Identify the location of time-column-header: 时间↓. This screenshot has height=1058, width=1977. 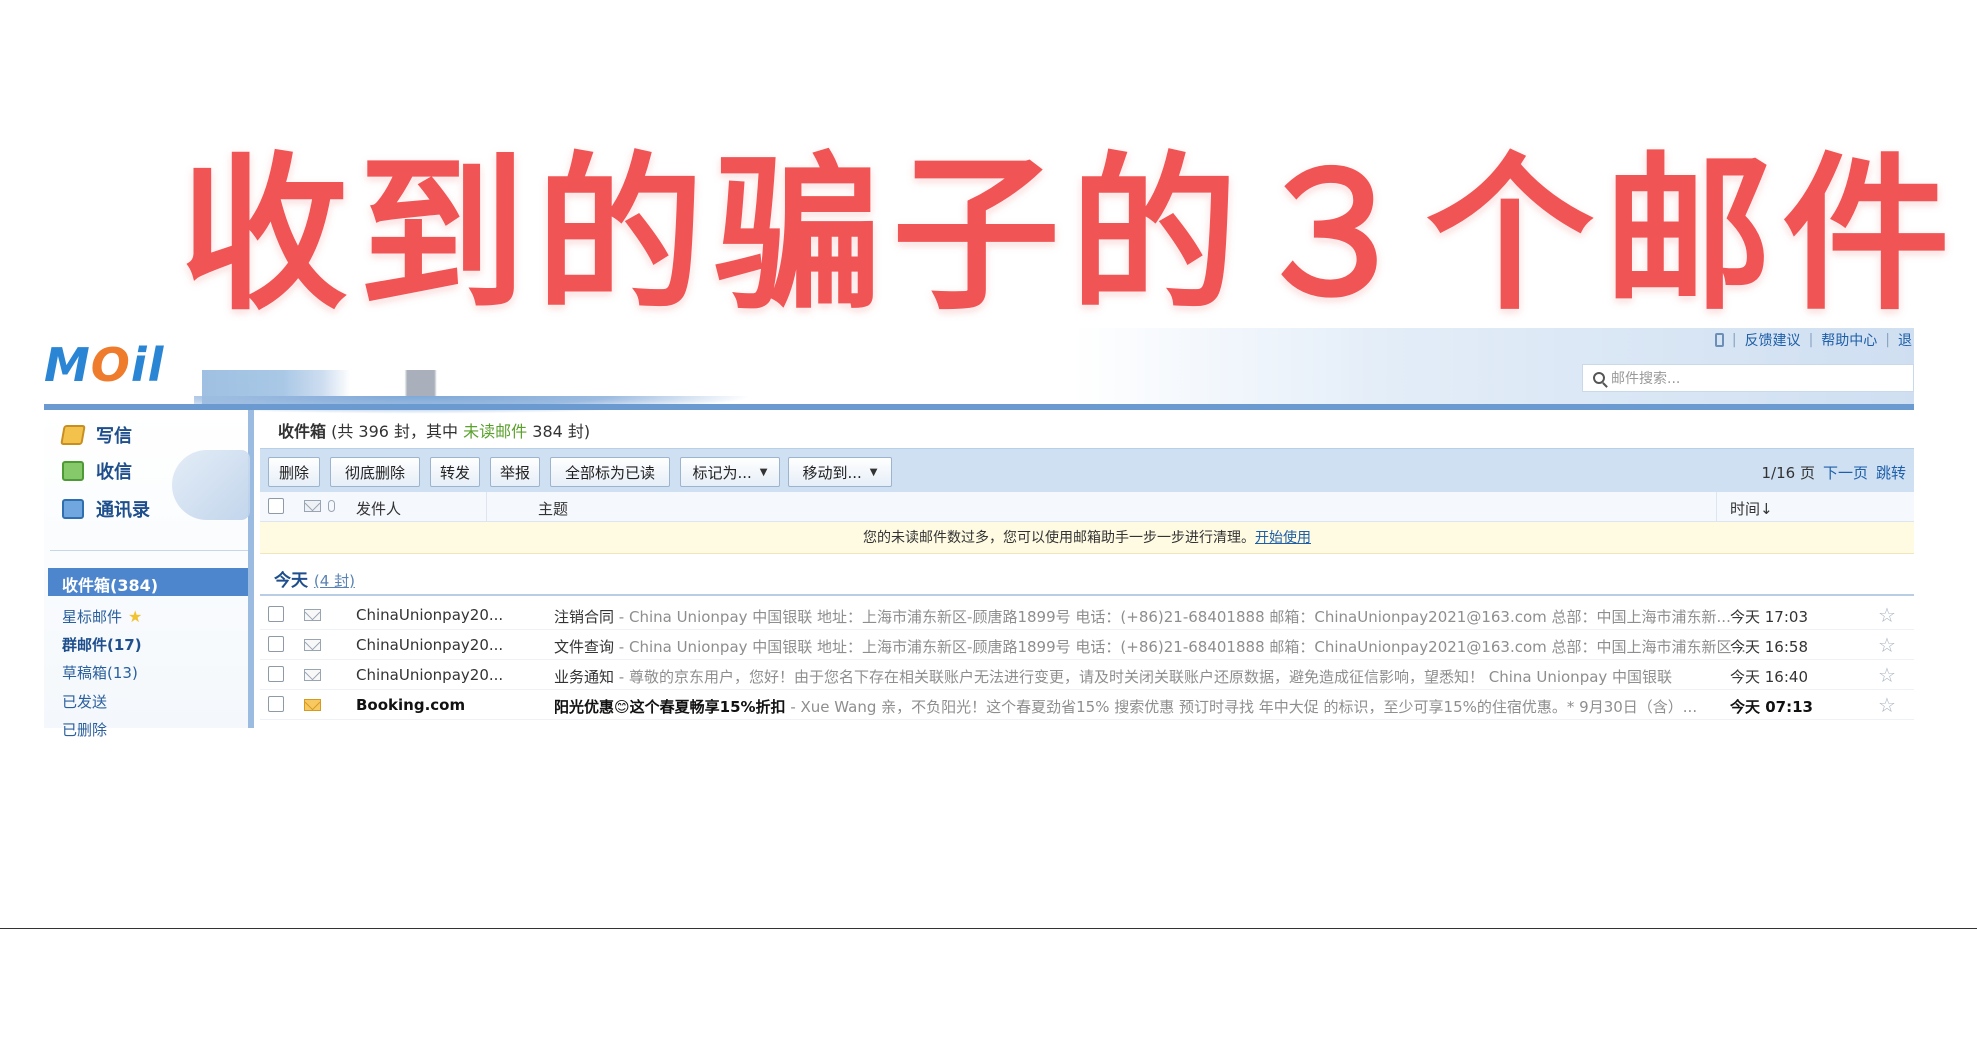
(1751, 508).